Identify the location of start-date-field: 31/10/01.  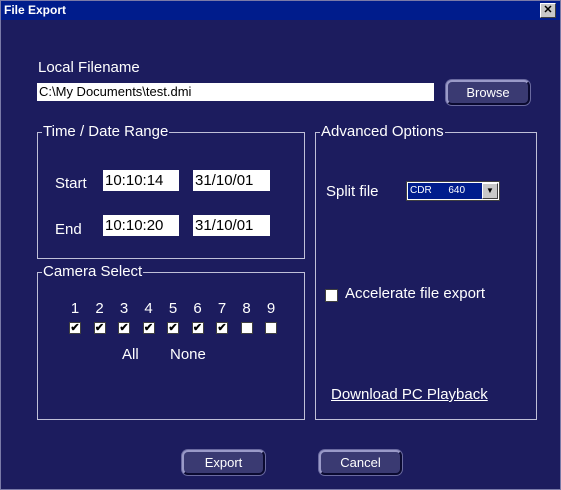
(231, 180).